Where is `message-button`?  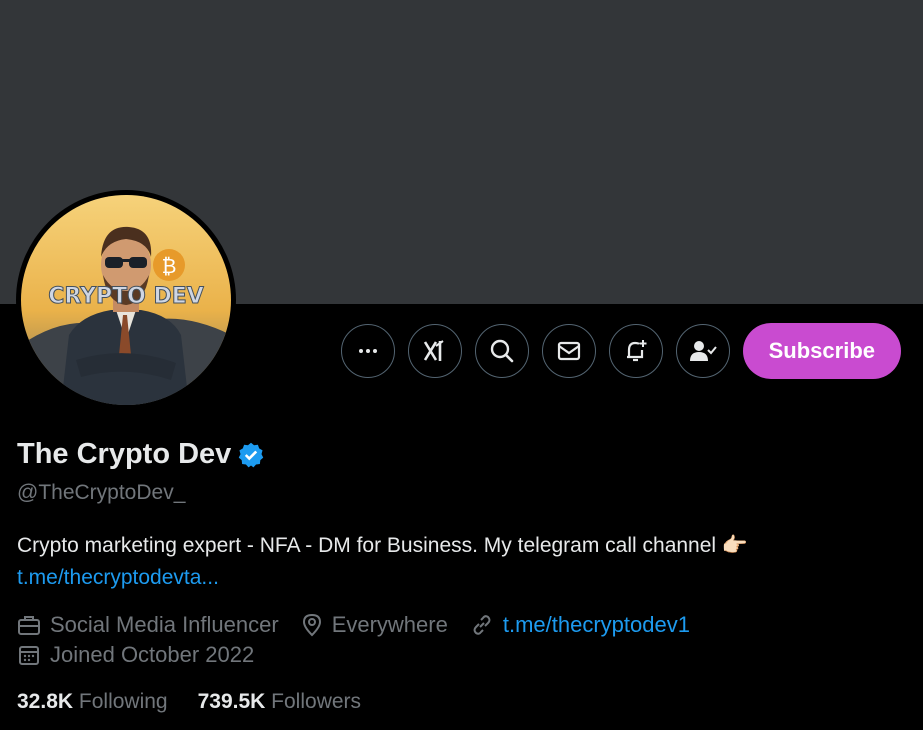 message-button is located at coordinates (568, 351).